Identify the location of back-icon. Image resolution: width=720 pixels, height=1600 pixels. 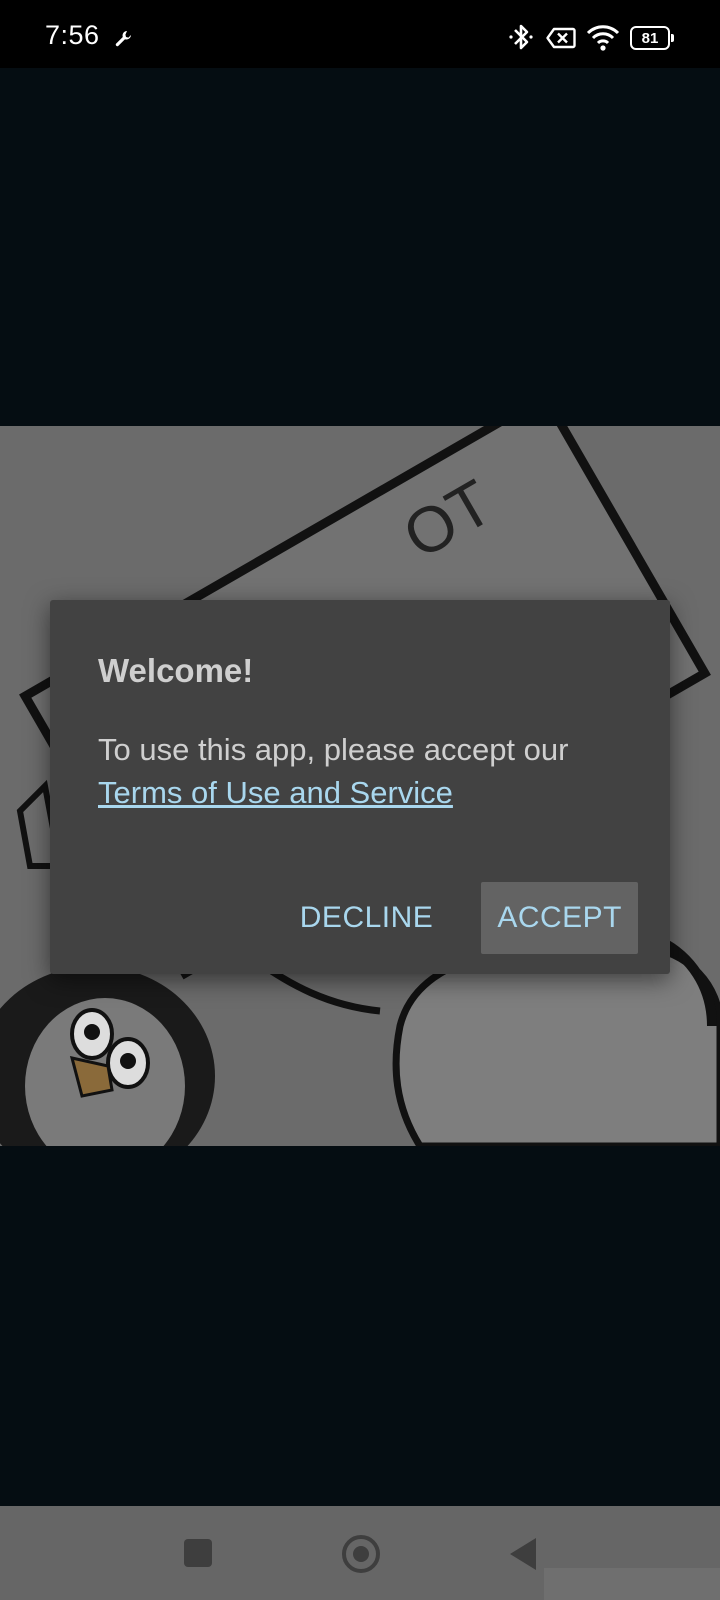
(523, 1554).